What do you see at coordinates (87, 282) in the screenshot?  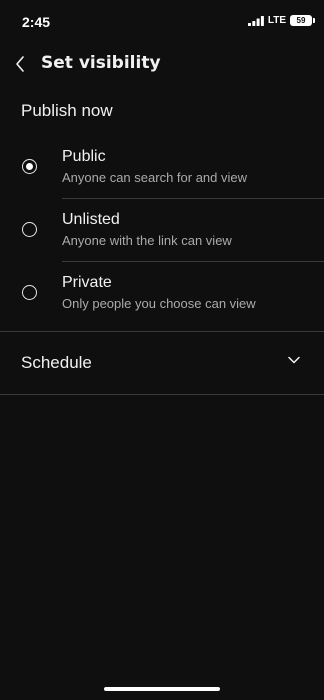 I see `option-label: Private` at bounding box center [87, 282].